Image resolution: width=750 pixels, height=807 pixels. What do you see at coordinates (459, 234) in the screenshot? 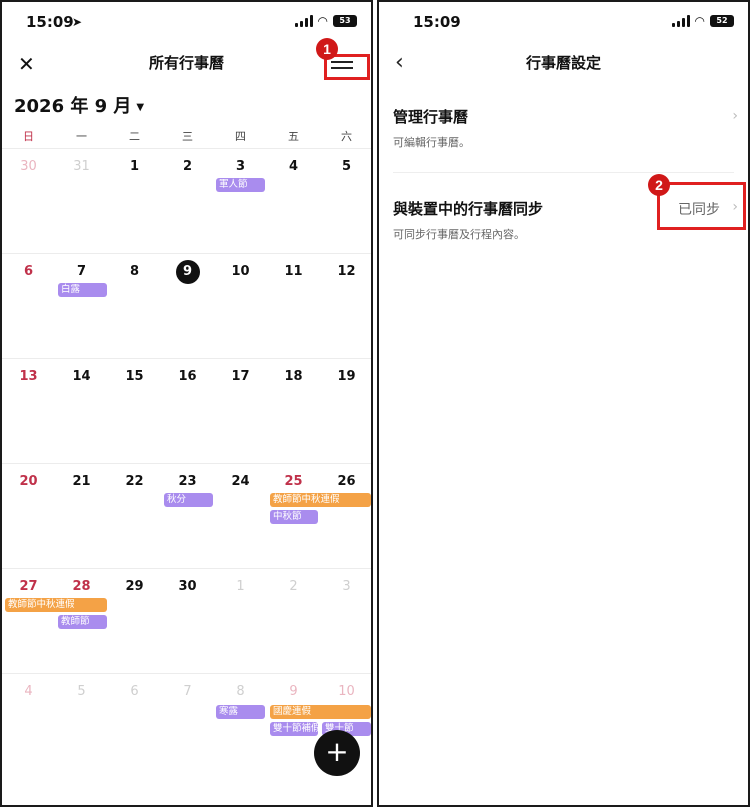
I see `device-sync-subtitle: 可同步行事曆及行程內容。` at bounding box center [459, 234].